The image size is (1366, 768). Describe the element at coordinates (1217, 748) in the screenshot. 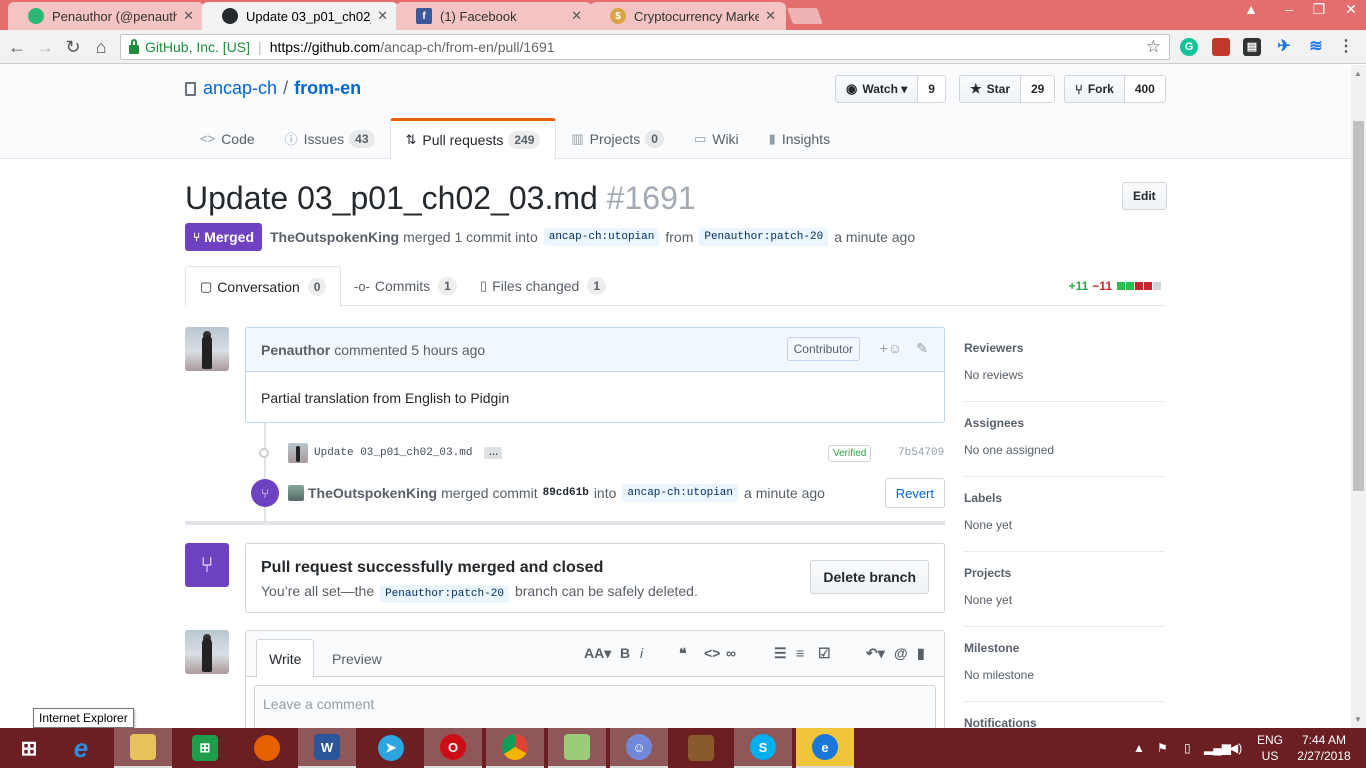

I see `signal-icon: ▂▄▆` at that location.